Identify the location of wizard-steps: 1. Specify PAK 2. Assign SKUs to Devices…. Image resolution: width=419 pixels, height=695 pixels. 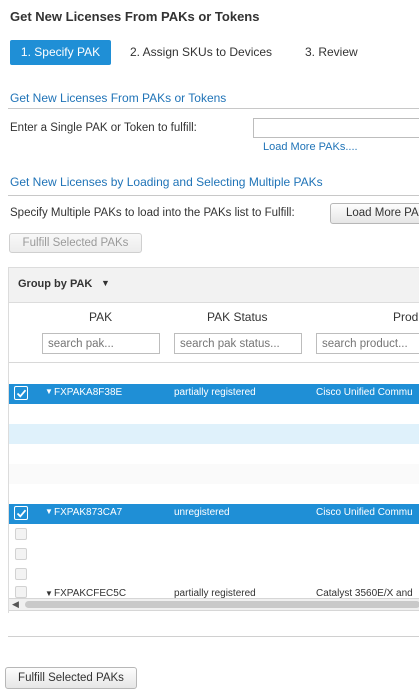
(209, 53).